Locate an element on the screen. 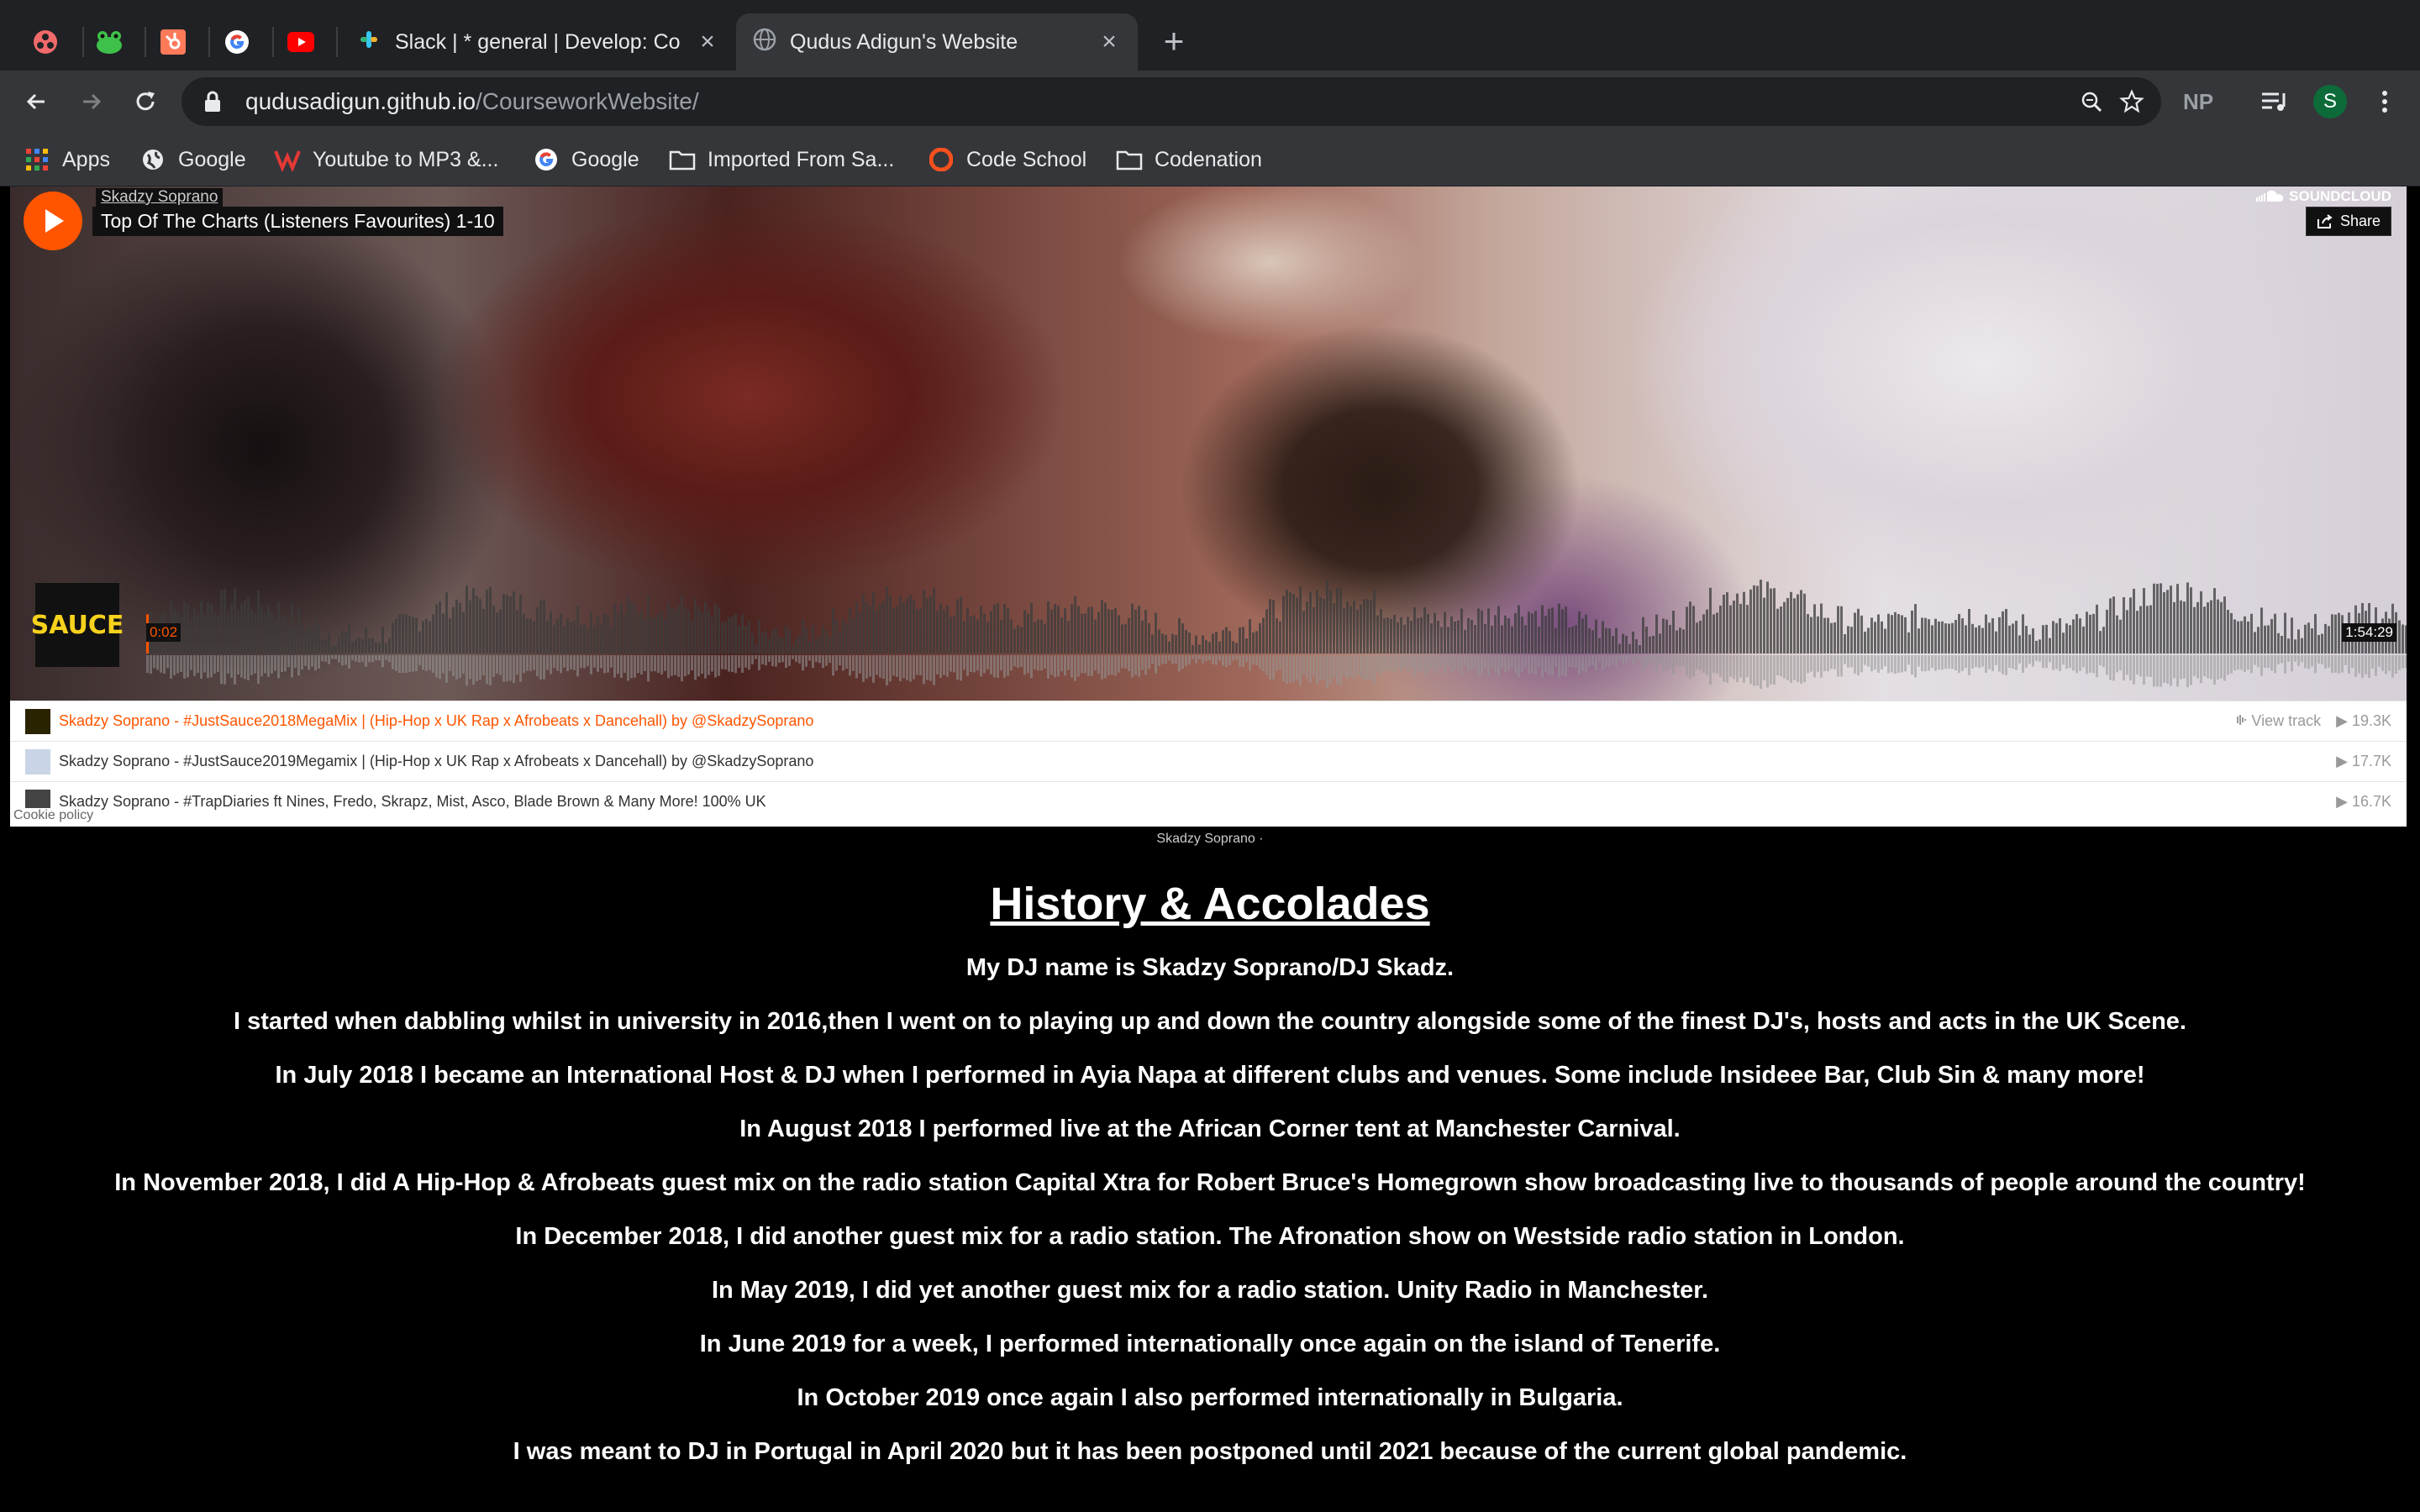 The width and height of the screenshot is (2420, 1512). youtube-icon is located at coordinates (300, 42).